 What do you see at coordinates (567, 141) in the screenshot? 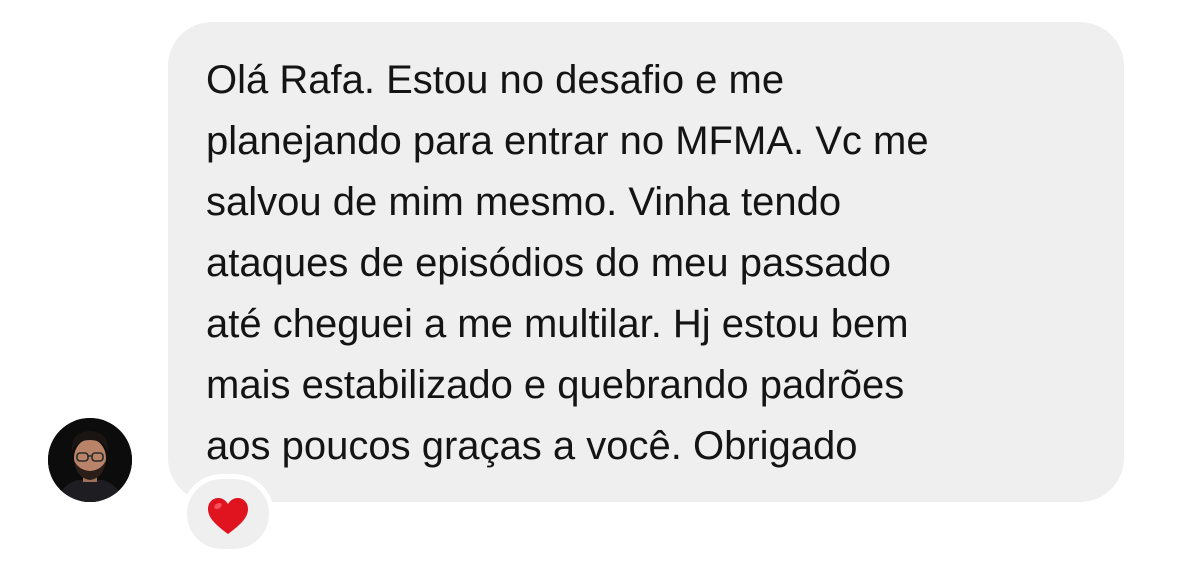
I see `message-line: planejando para entrar no MFMA. Vc me` at bounding box center [567, 141].